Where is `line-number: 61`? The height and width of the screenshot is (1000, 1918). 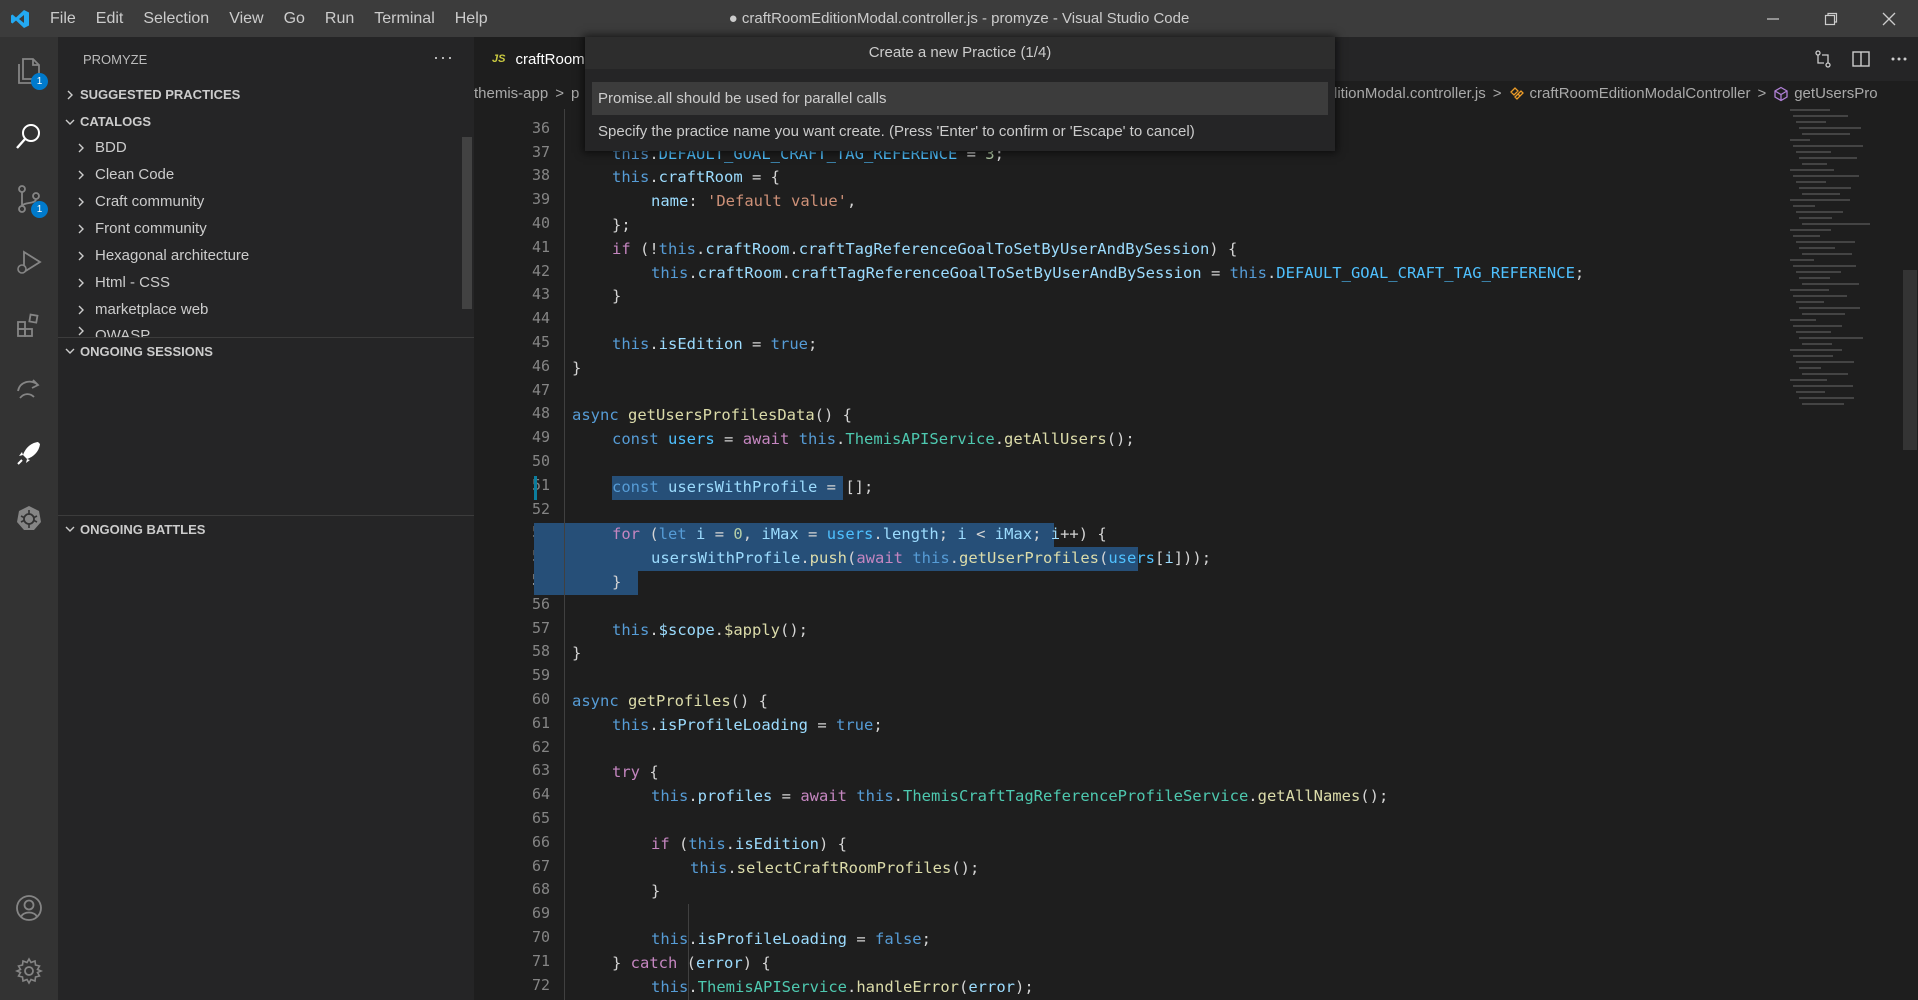 line-number: 61 is located at coordinates (540, 722).